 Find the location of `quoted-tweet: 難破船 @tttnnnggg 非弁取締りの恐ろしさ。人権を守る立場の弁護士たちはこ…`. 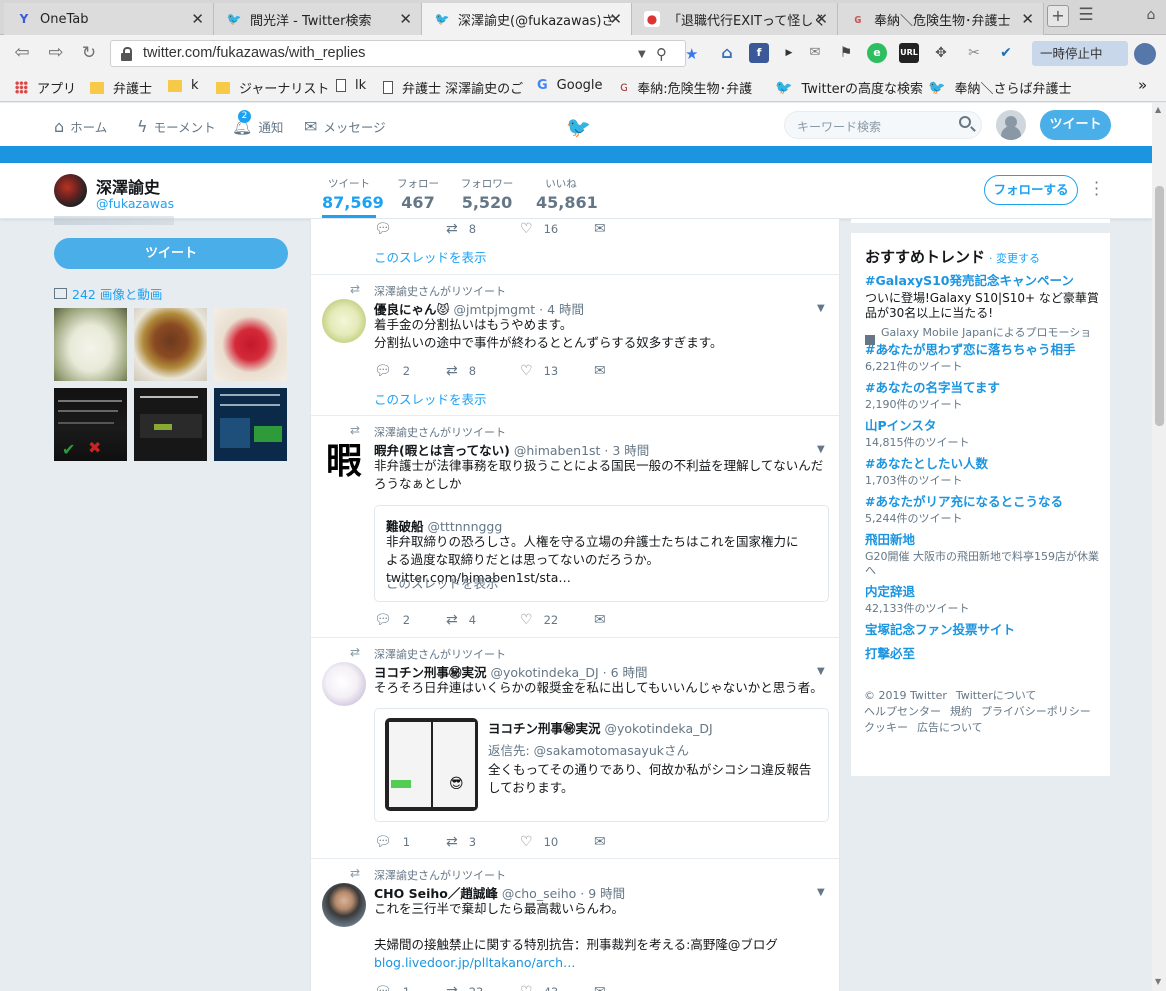

quoted-tweet: 難破船 @tttnnnggg 非弁取締りの恐ろしさ。人権を守る立場の弁護士たちはこ… is located at coordinates (601, 553).